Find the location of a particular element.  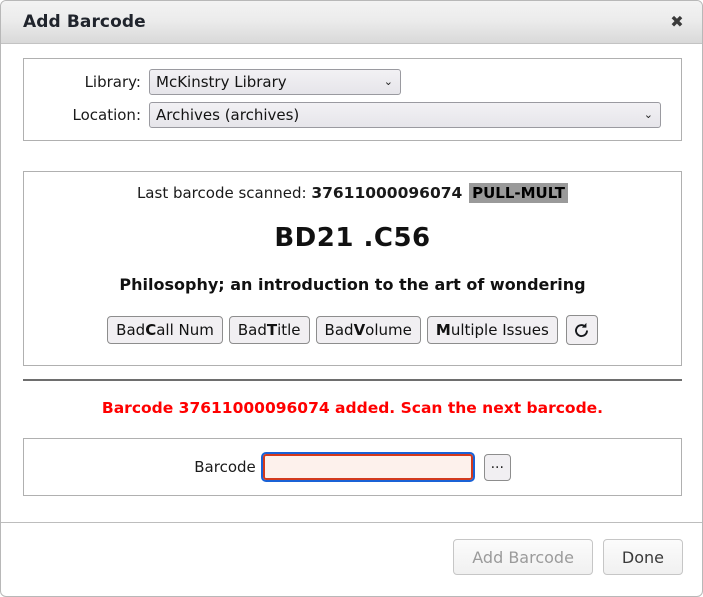

bad-title-accesskey: T is located at coordinates (272, 330).